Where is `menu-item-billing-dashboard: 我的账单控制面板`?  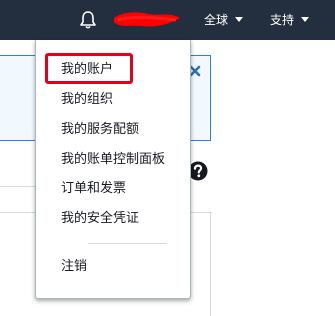 menu-item-billing-dashboard: 我的账单控制面板 is located at coordinates (113, 160).